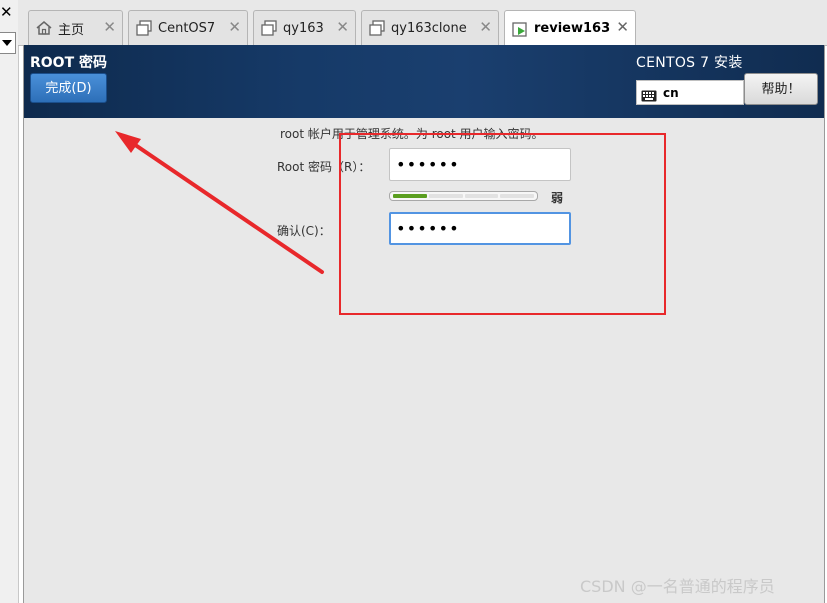 The width and height of the screenshot is (827, 603). I want to click on tab-label: qy163clone, so click(429, 28).